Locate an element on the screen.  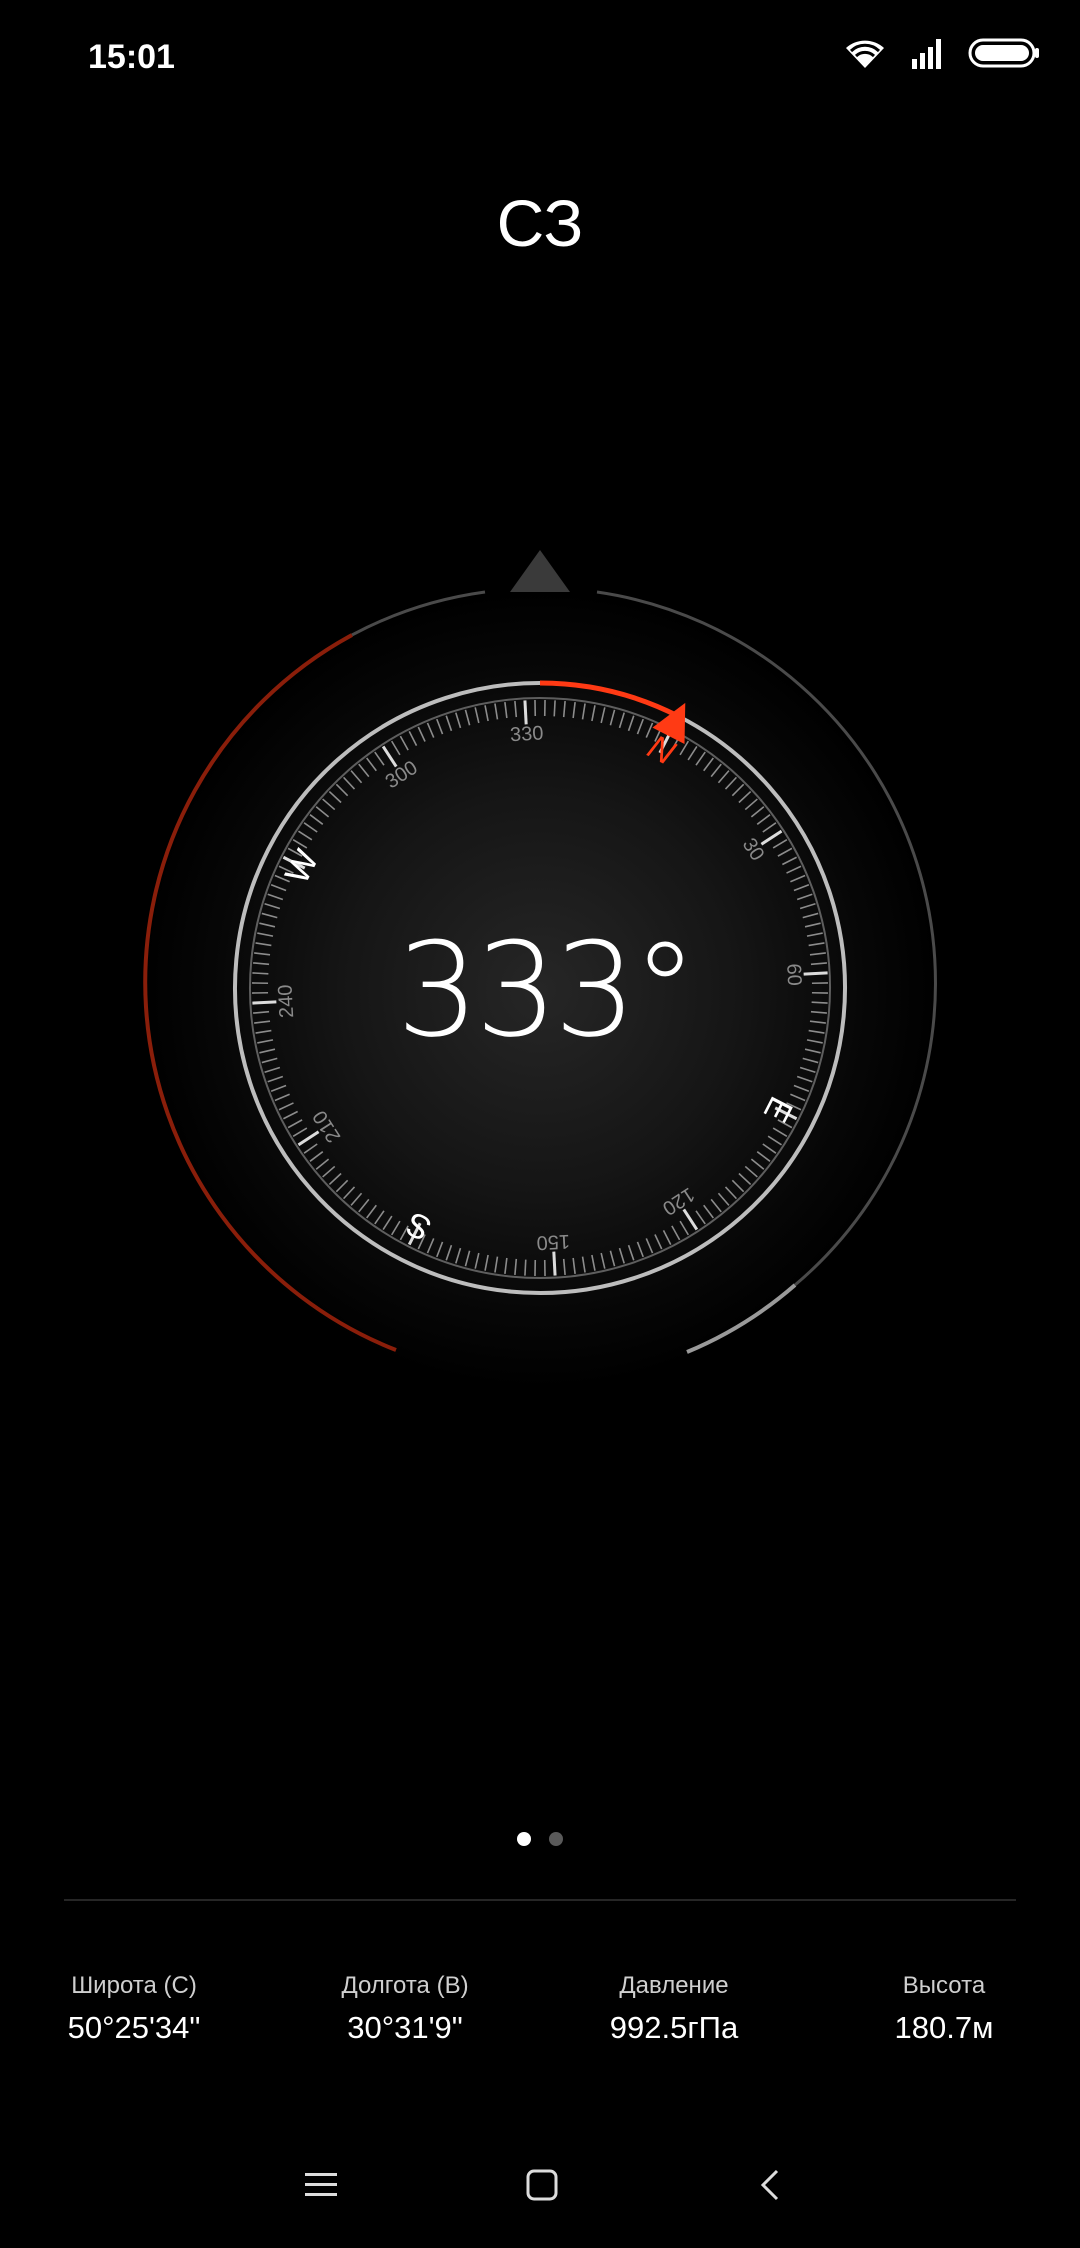
longitude-value: 30°31'9" is located at coordinates (405, 2027).